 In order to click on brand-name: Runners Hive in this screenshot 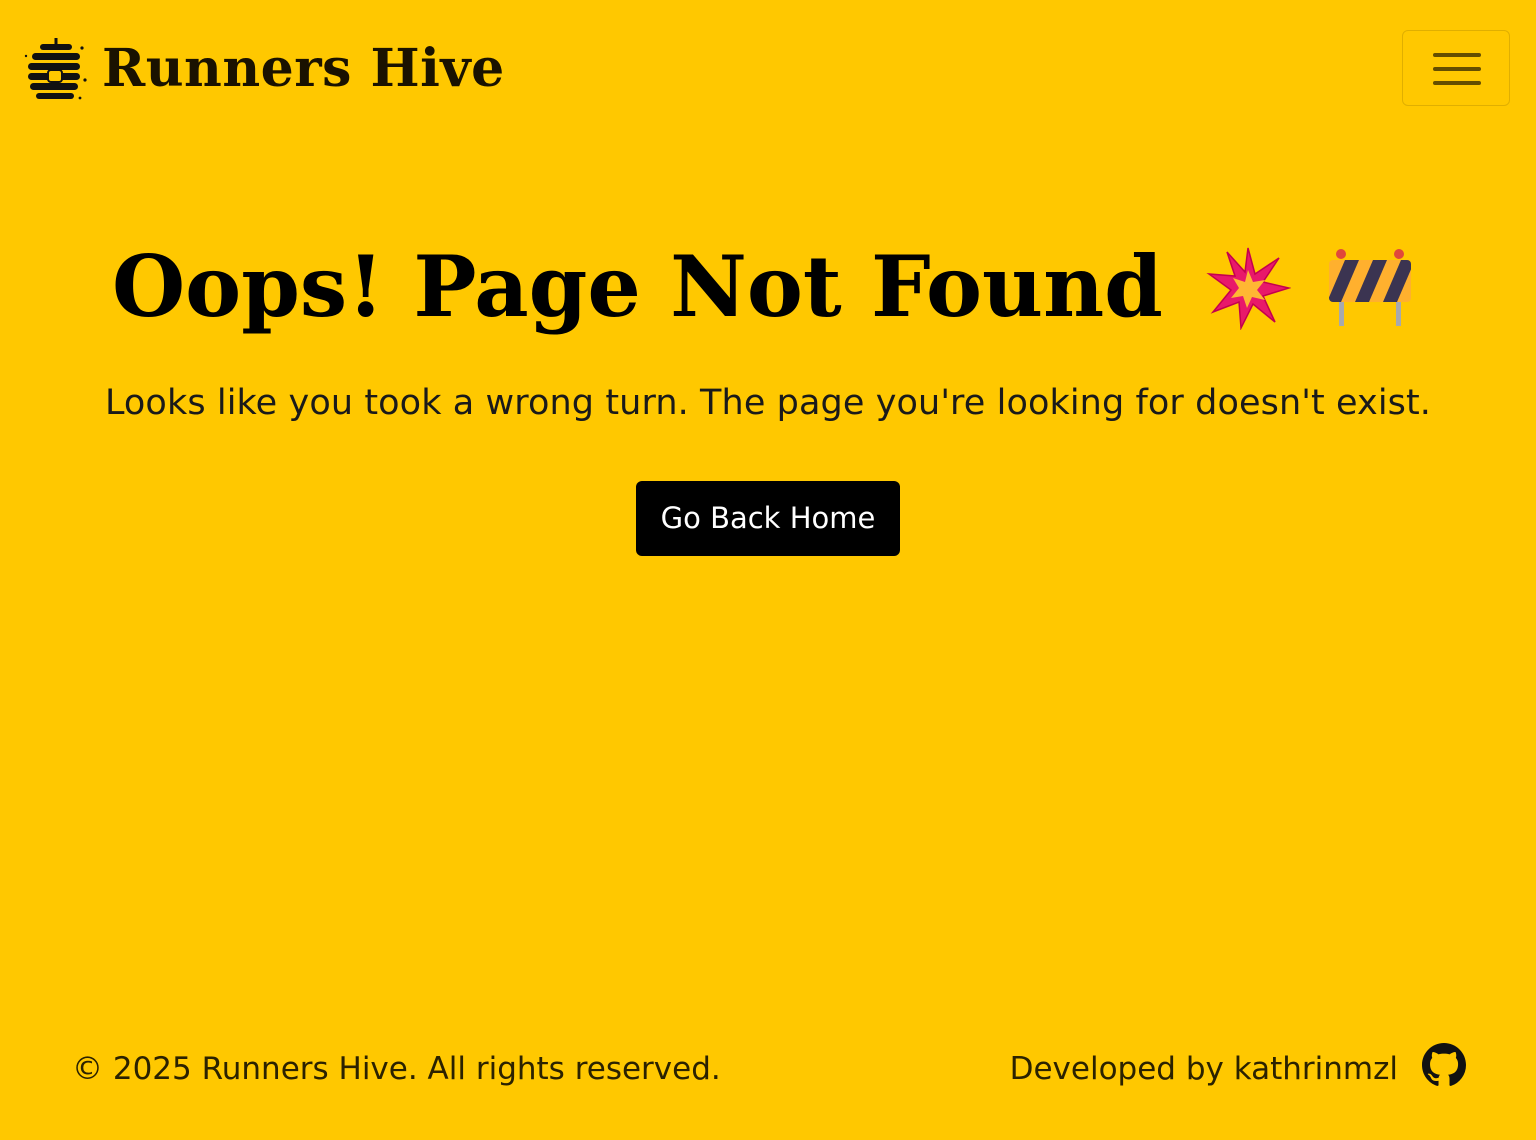, I will do `click(303, 68)`.